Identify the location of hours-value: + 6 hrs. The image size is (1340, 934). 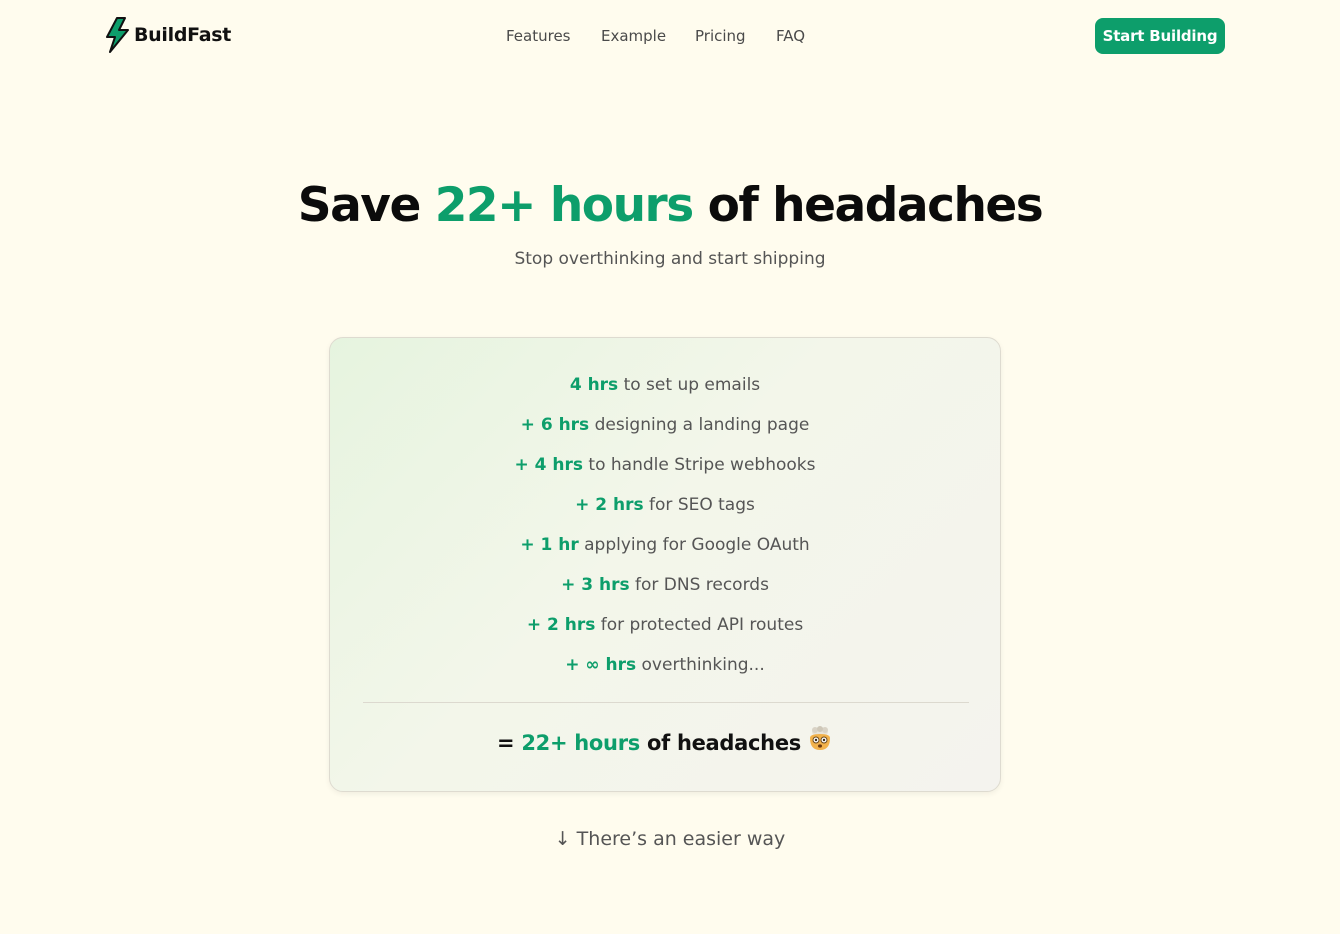
(555, 425).